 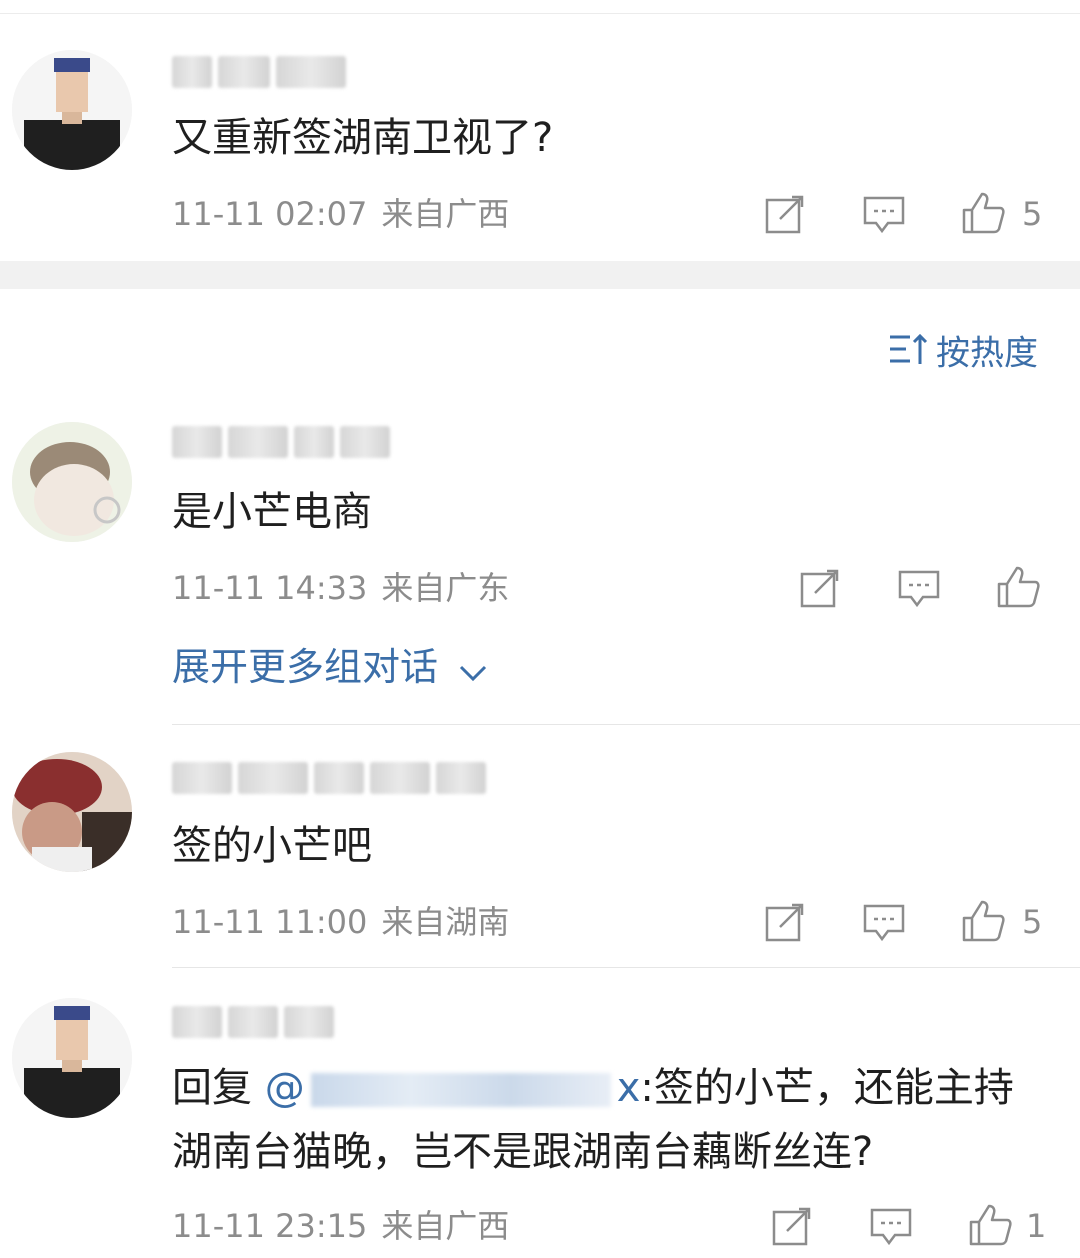 I want to click on expand-label: 展开更多组对话, so click(x=305, y=667).